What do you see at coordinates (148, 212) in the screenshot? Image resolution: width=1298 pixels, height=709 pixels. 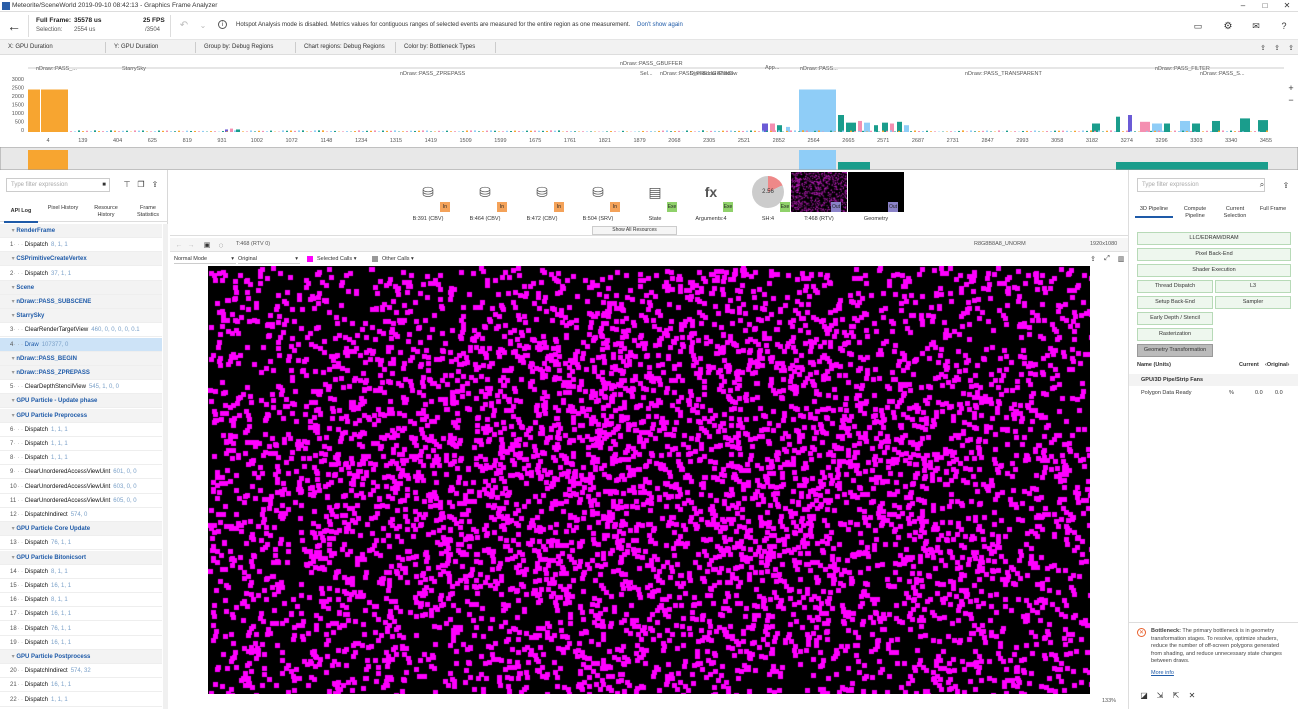 I see `tab-frame-statistics: Frame Statistics` at bounding box center [148, 212].